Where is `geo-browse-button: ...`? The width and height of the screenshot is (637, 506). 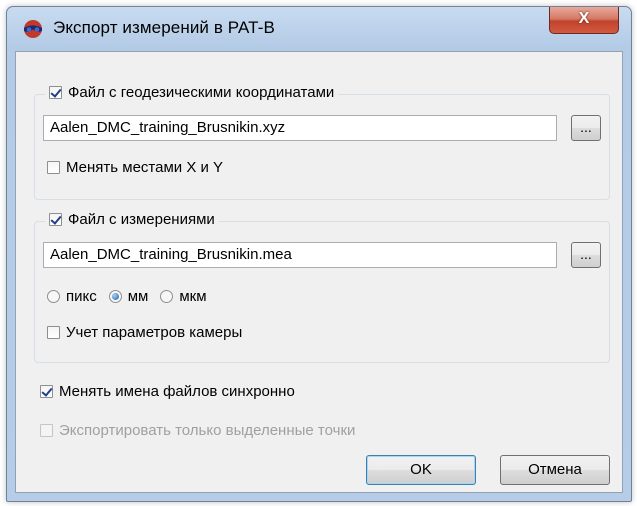
geo-browse-button: ... is located at coordinates (586, 128).